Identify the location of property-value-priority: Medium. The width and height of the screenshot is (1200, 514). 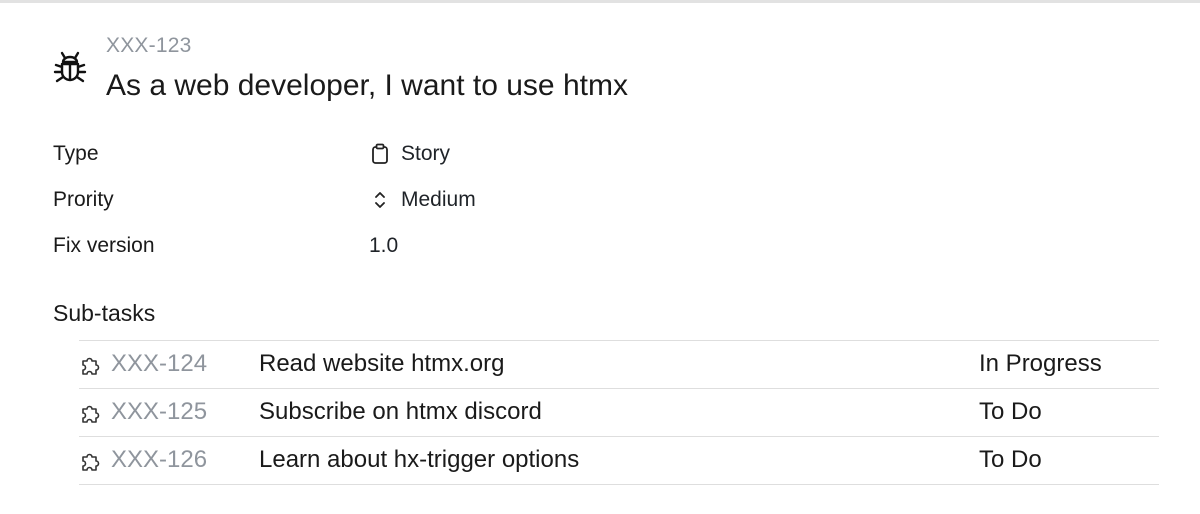
(422, 200).